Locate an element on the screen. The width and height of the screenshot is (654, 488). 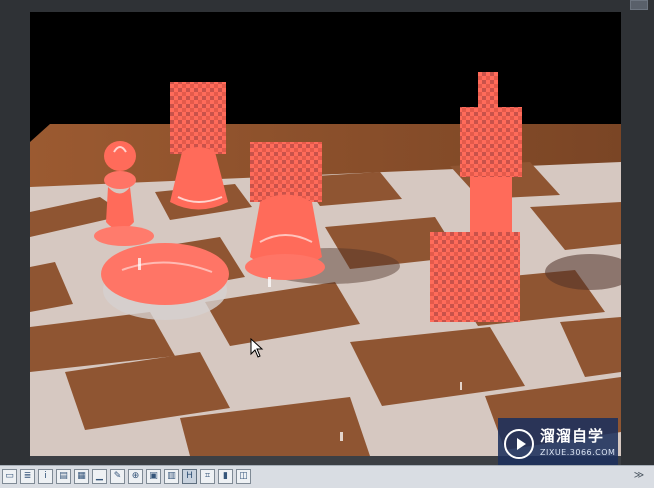
rook-piece is located at coordinates (199, 146).